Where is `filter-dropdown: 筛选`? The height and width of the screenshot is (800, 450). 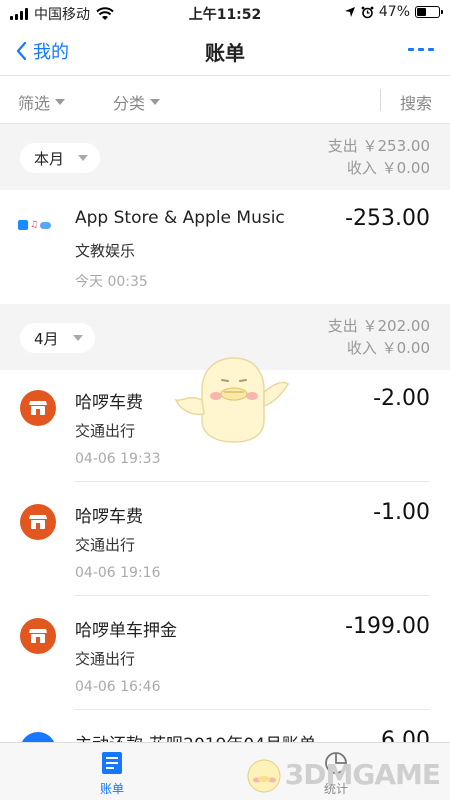 filter-dropdown: 筛选 is located at coordinates (42, 102).